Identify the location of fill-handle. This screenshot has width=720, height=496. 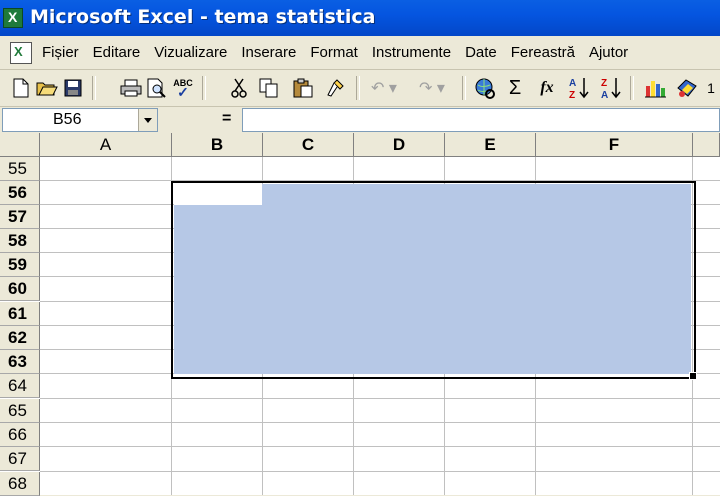
(693, 376).